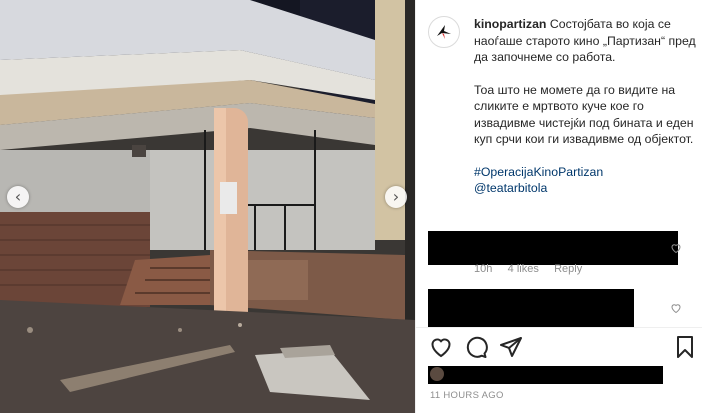  I want to click on heart-icon, so click(441, 347).